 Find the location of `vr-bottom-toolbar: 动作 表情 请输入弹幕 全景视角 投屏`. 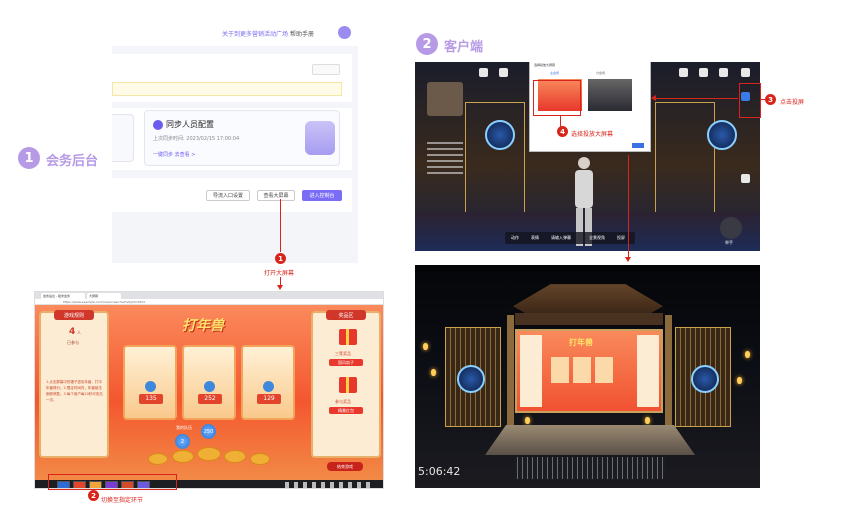

vr-bottom-toolbar: 动作 表情 请输入弹幕 全景视角 投屏 is located at coordinates (570, 238).